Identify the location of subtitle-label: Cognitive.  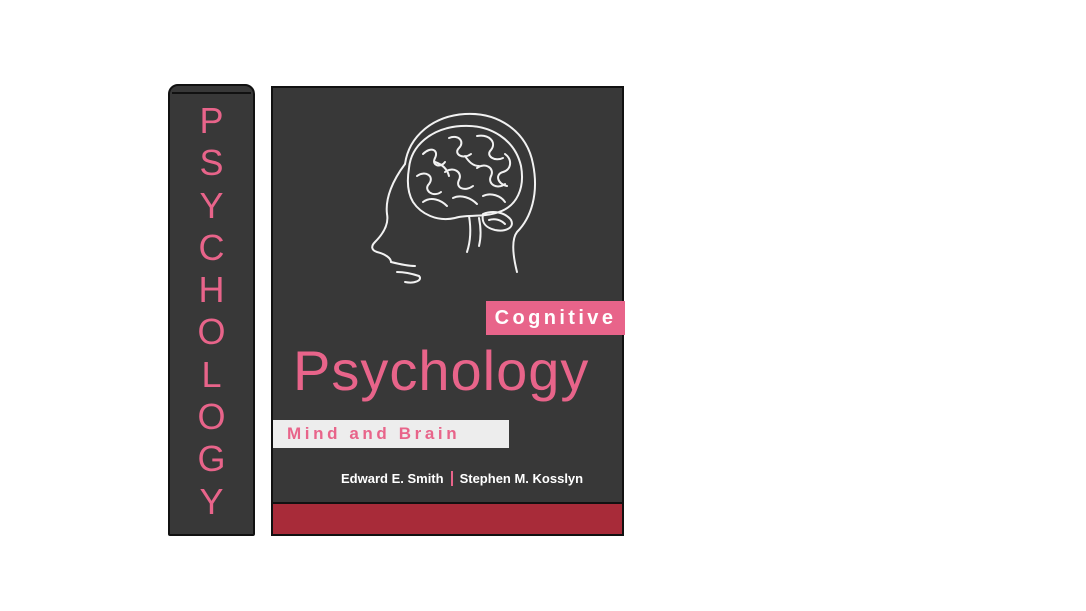
(555, 318).